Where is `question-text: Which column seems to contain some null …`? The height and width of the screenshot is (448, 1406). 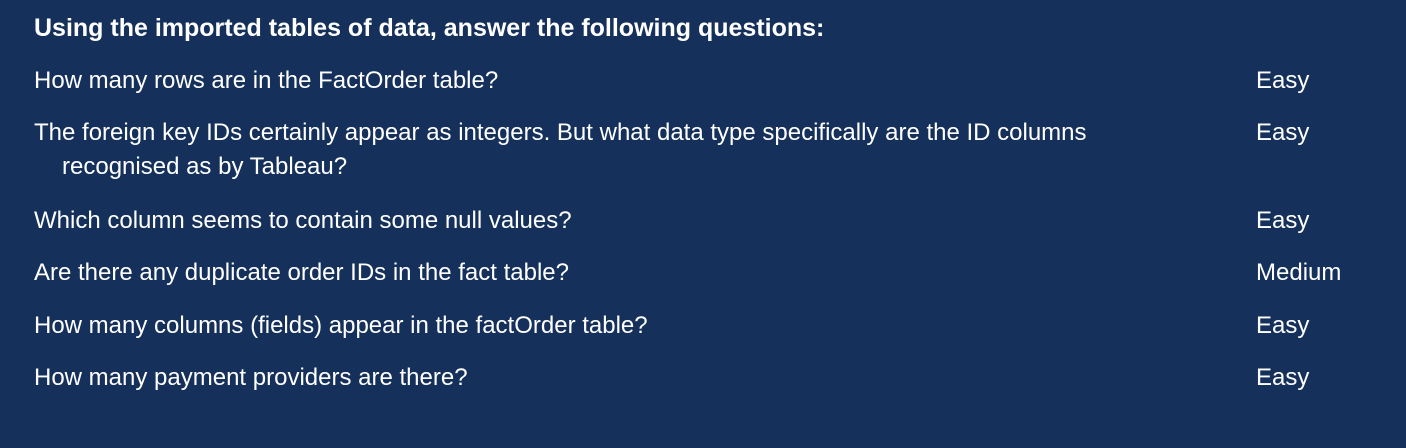 question-text: Which column seems to contain some null … is located at coordinates (303, 220).